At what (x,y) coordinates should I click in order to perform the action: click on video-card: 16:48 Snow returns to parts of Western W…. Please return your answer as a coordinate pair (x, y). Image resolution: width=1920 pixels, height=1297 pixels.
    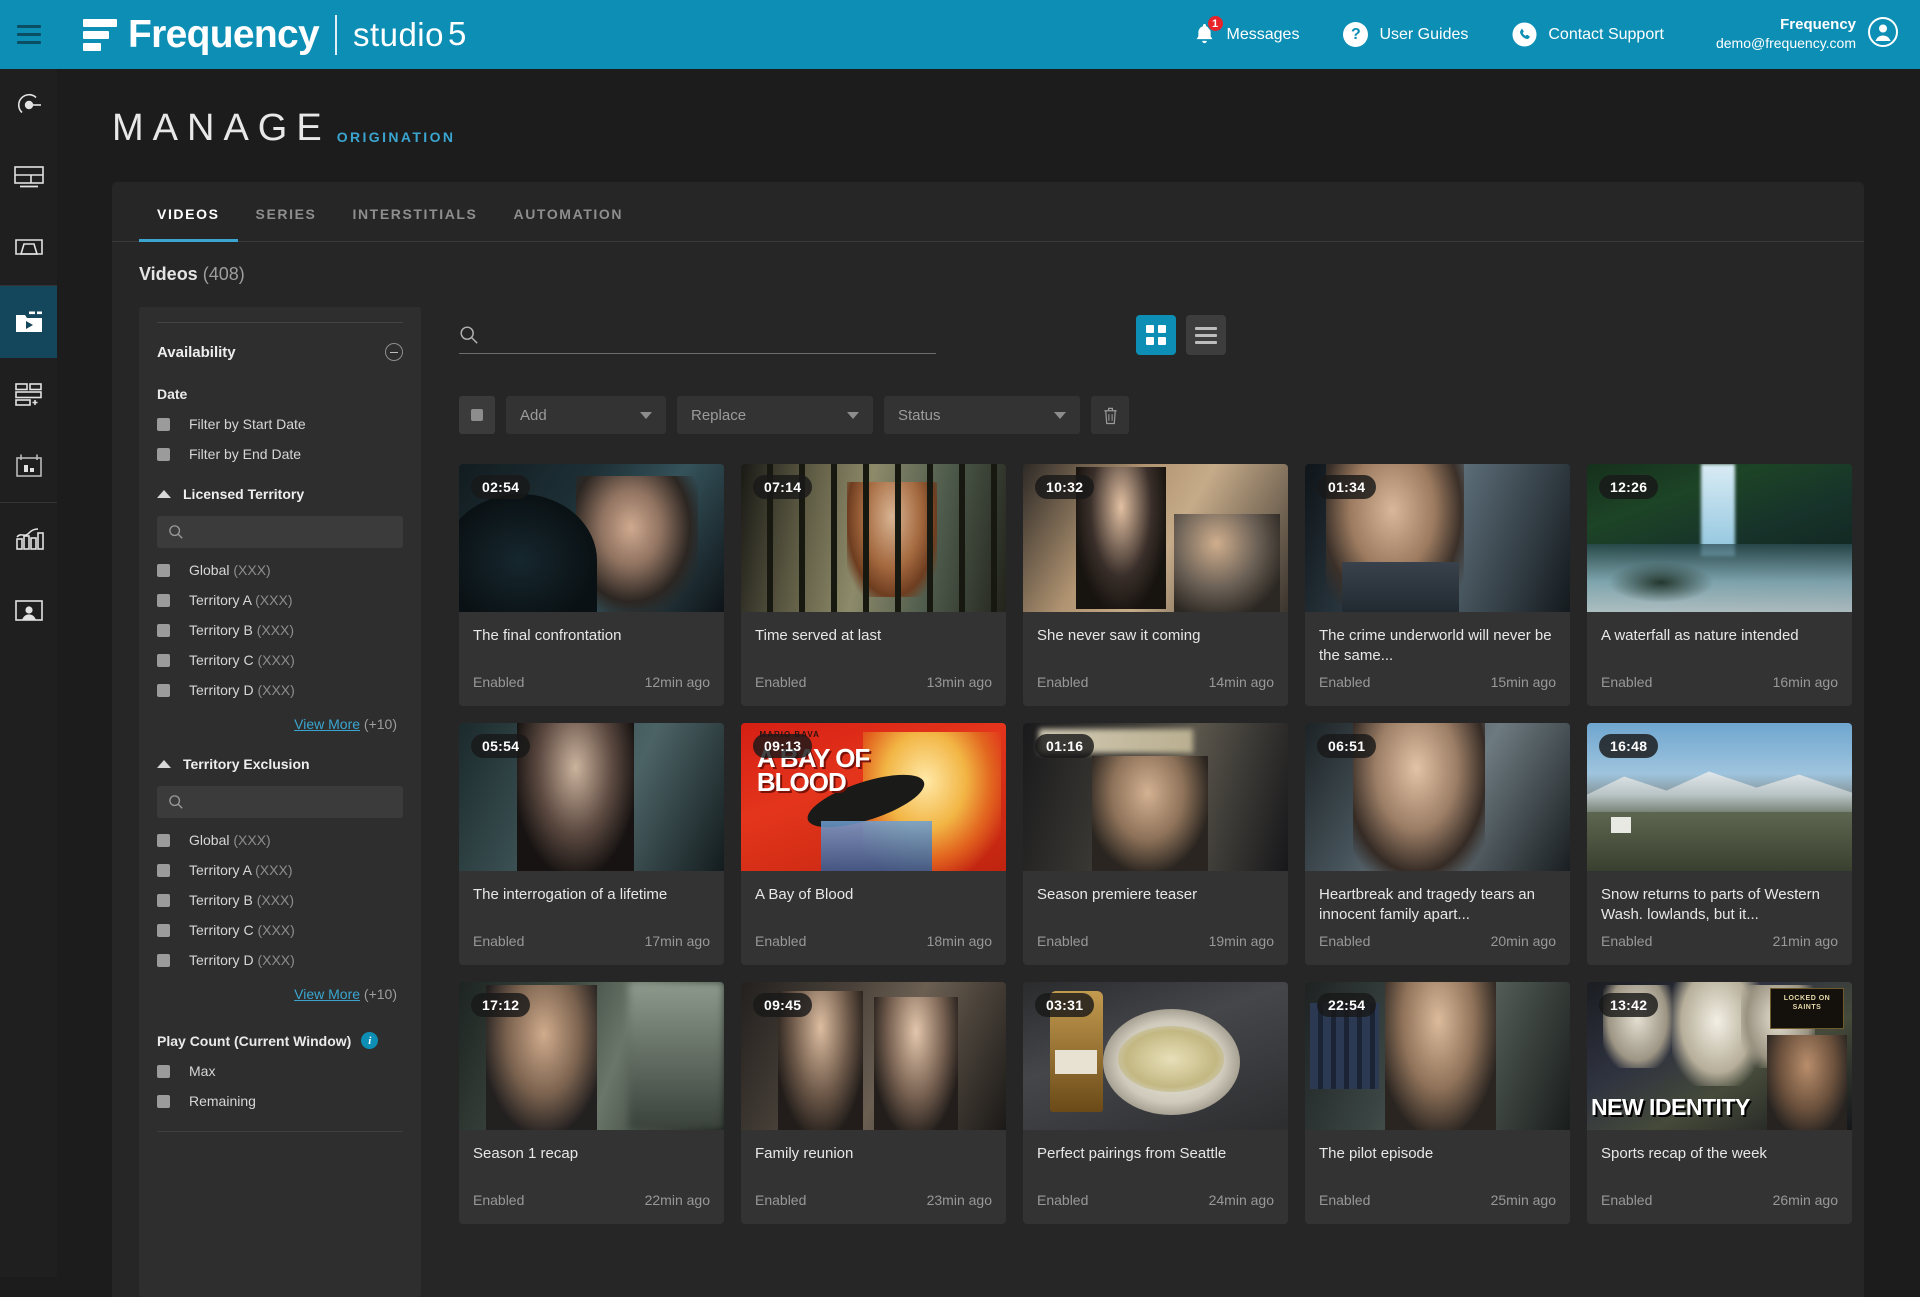
    Looking at the image, I should click on (1719, 844).